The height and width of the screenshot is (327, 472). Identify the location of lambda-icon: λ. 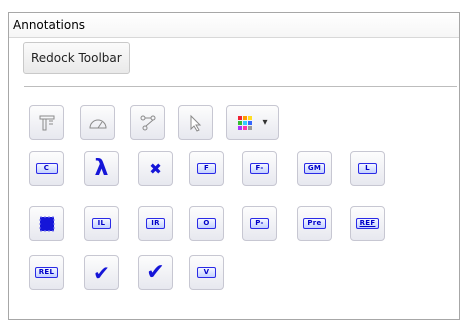
(101, 168).